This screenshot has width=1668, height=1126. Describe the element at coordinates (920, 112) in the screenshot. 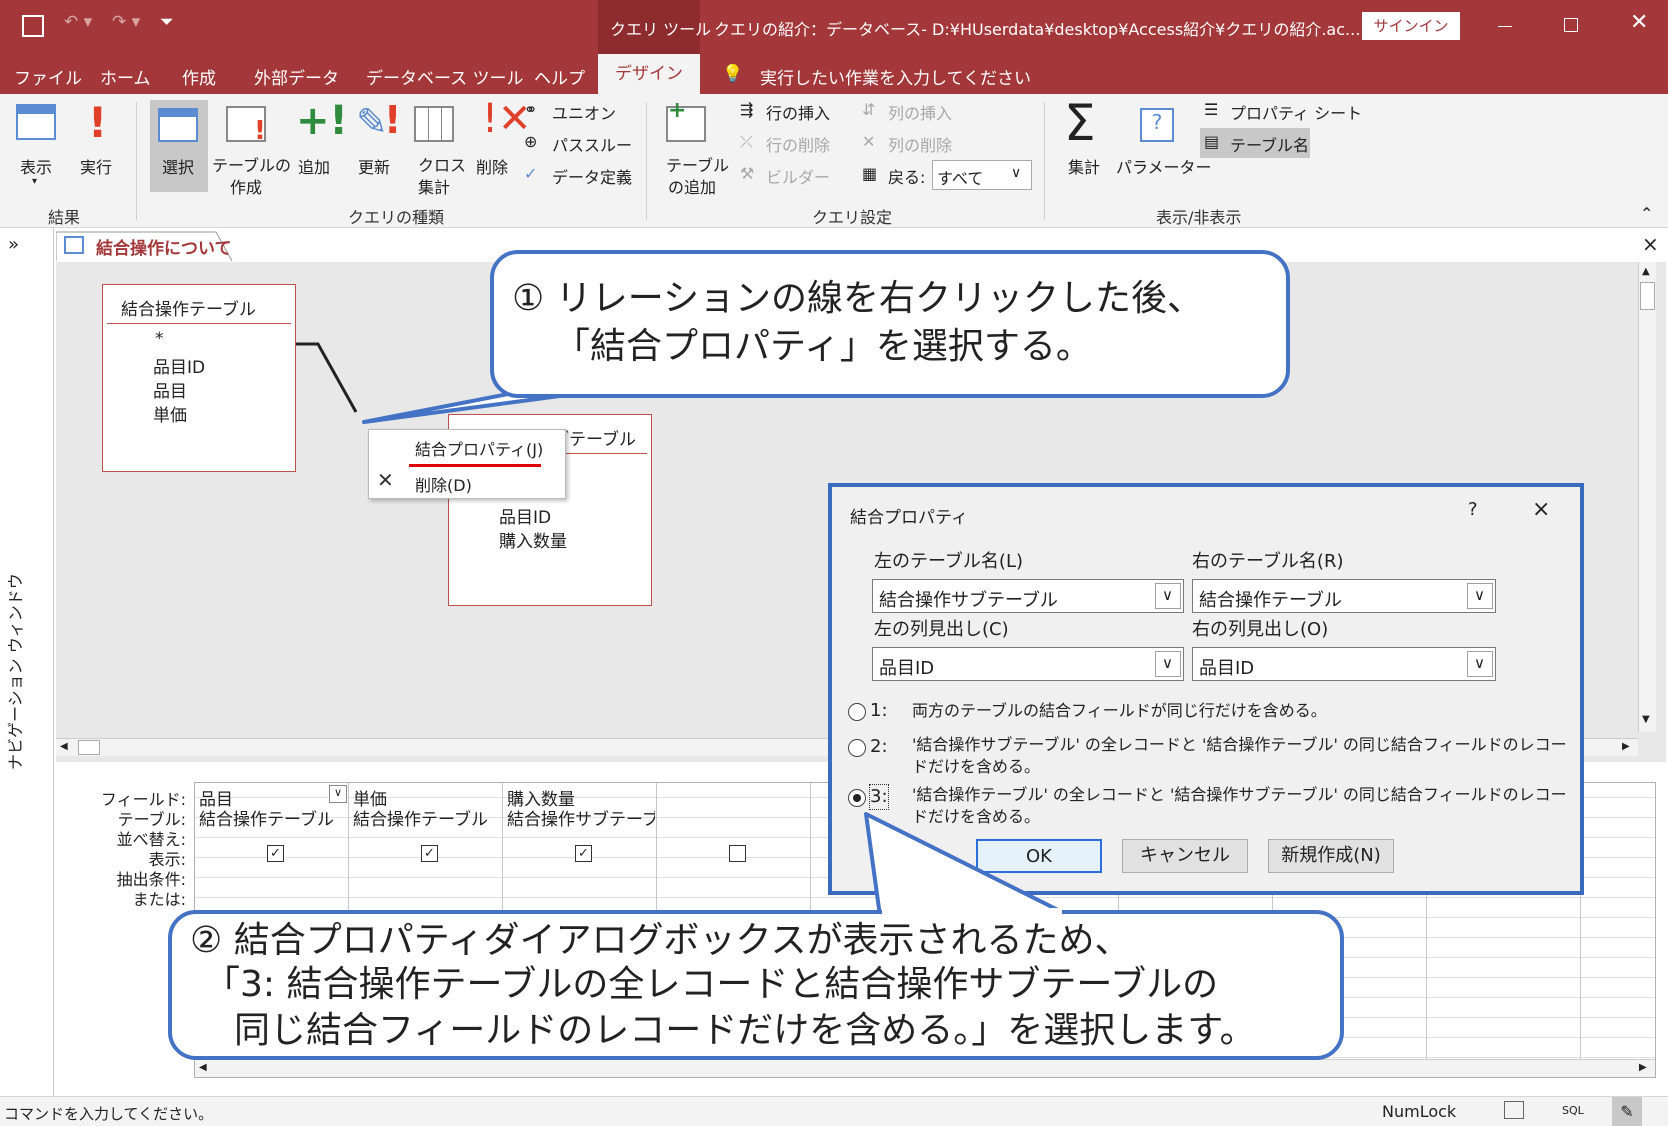

I see `insert-columns-button: 列の挿入` at that location.